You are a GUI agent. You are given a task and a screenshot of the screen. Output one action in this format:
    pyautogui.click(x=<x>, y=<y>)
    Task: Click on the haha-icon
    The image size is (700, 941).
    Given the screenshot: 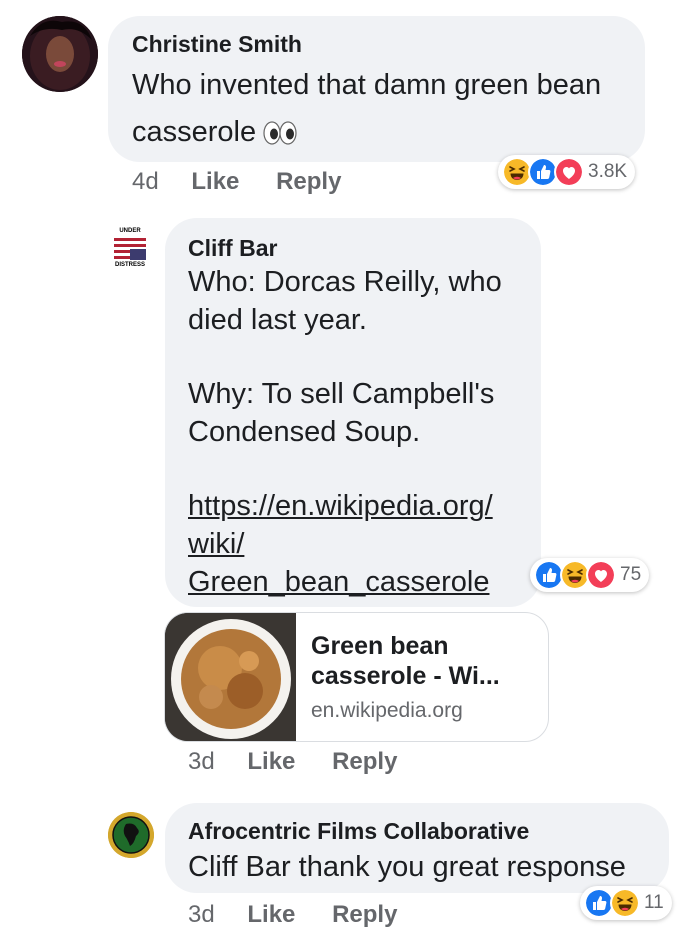 What is the action you would take?
    pyautogui.click(x=625, y=903)
    